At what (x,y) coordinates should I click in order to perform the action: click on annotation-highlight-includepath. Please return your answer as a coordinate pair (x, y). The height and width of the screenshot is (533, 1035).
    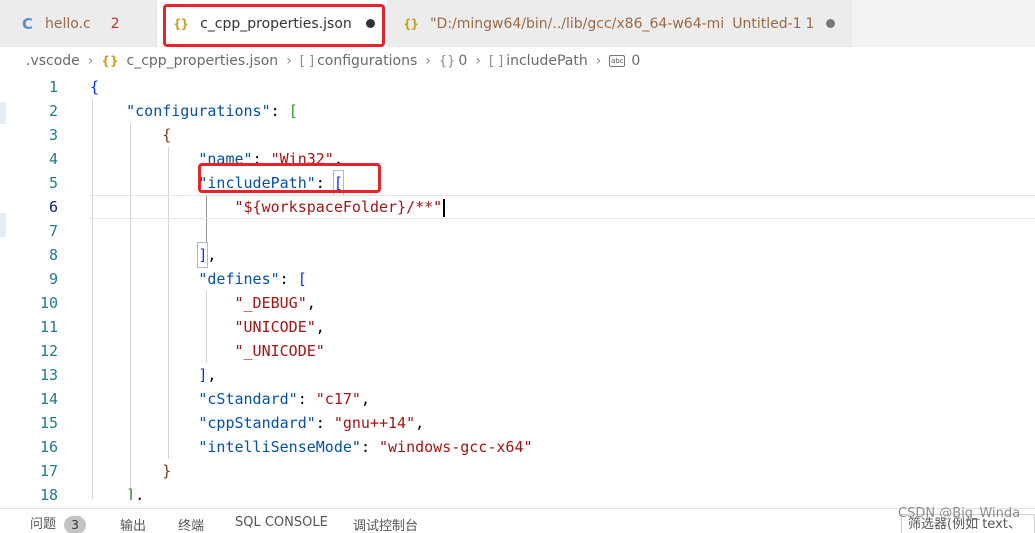
    Looking at the image, I should click on (289, 178).